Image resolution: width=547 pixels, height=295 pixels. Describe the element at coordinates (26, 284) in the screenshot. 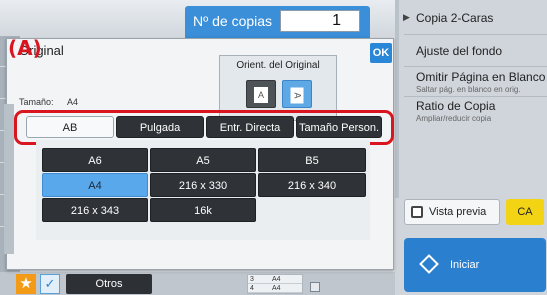

I see `favorite-star-icon: ★` at that location.